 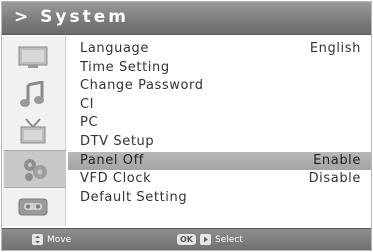 I want to click on menu-item-language: Language English, so click(x=219, y=49).